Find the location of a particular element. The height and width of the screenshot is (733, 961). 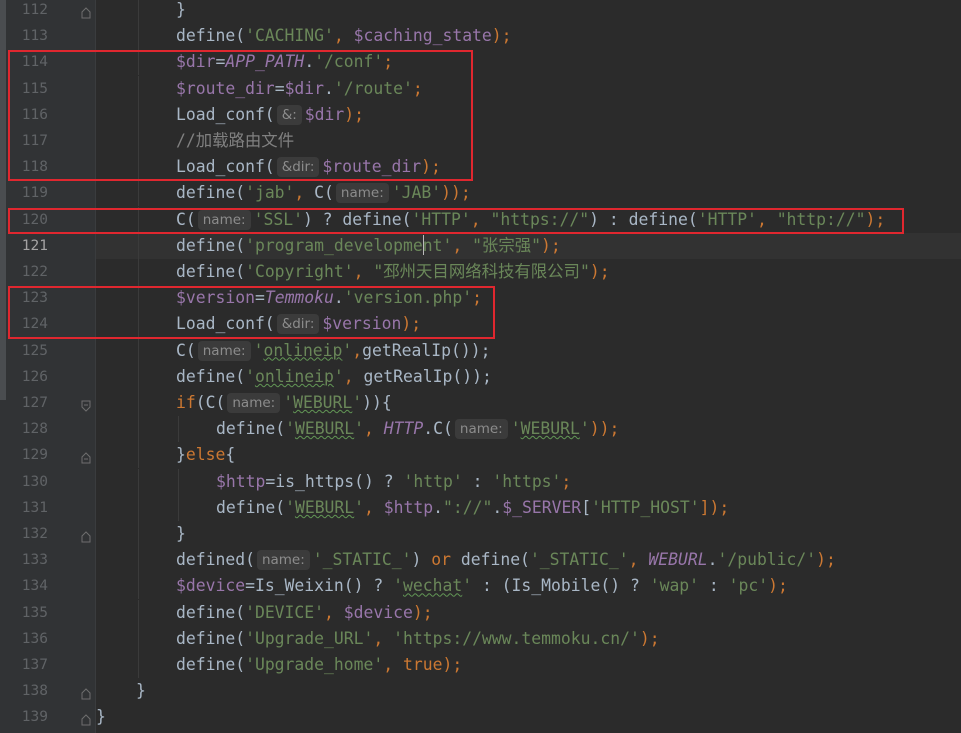

code-line-113: 113 define('CACHING', $caching_state); is located at coordinates (480, 36).